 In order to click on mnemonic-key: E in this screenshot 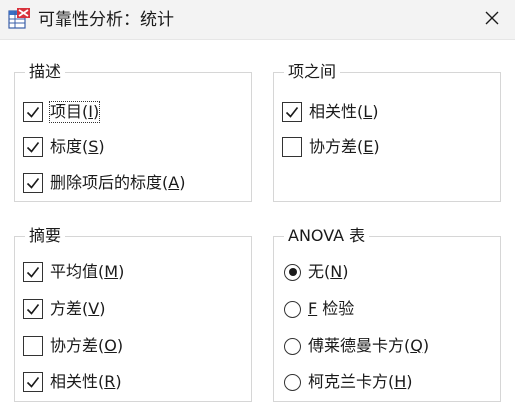, I will do `click(368, 146)`.